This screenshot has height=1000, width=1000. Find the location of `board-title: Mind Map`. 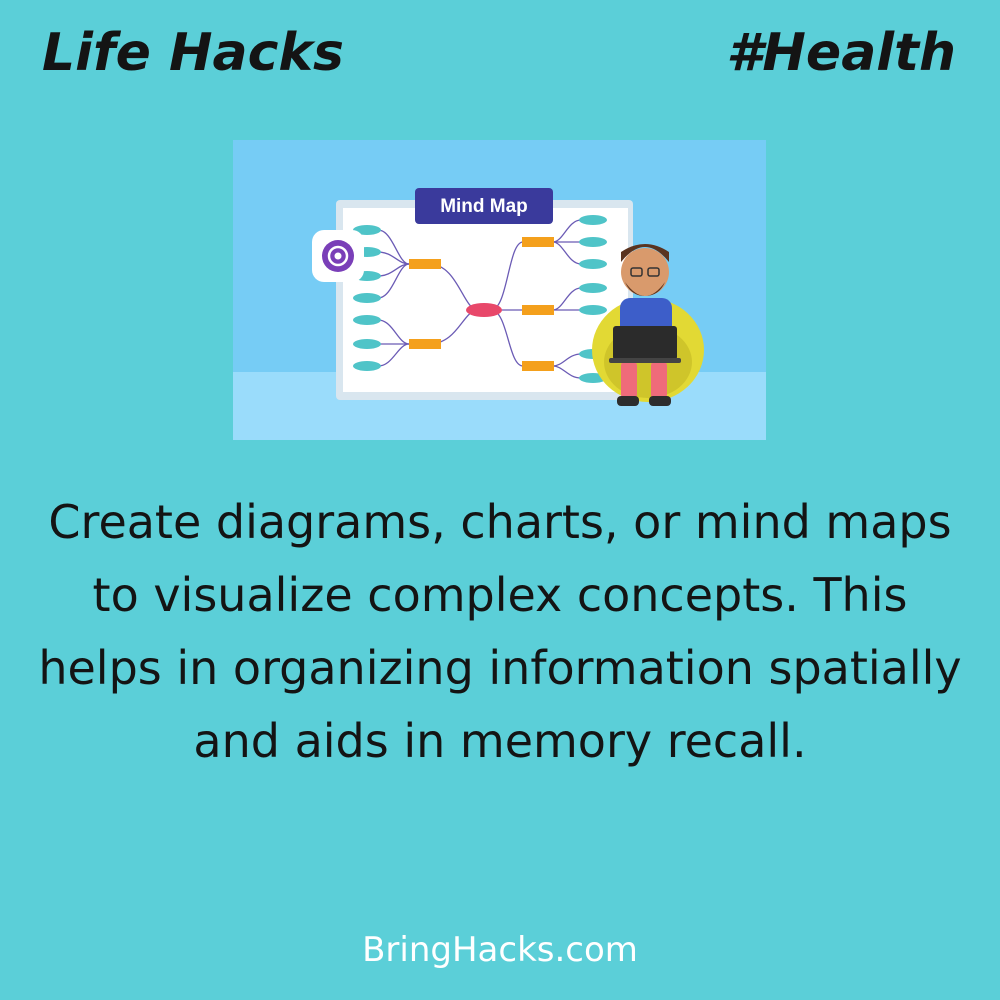

board-title: Mind Map is located at coordinates (484, 206).